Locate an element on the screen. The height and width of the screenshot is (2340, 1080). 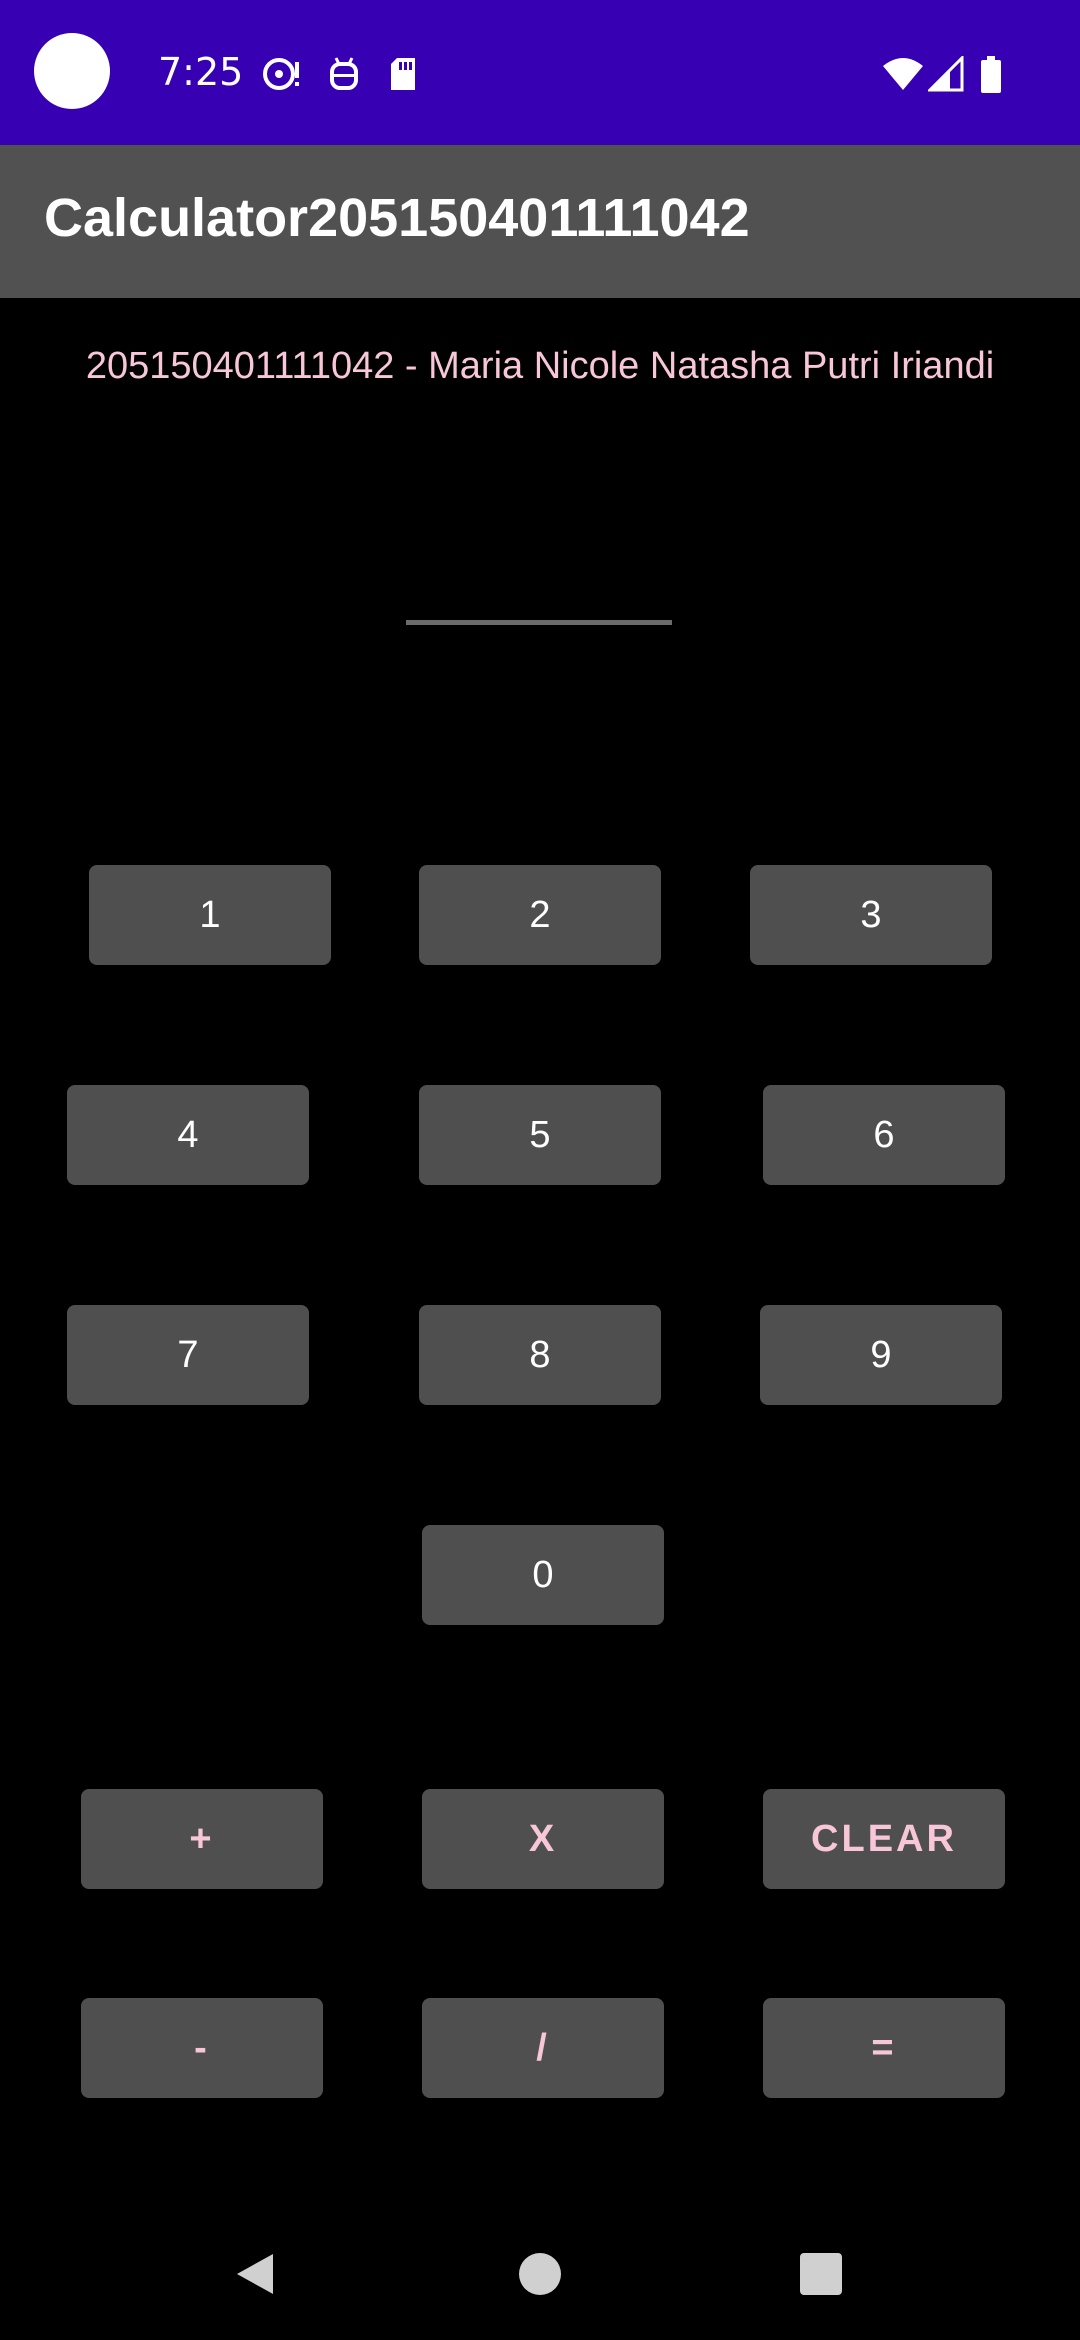
battery-icon is located at coordinates (991, 74).